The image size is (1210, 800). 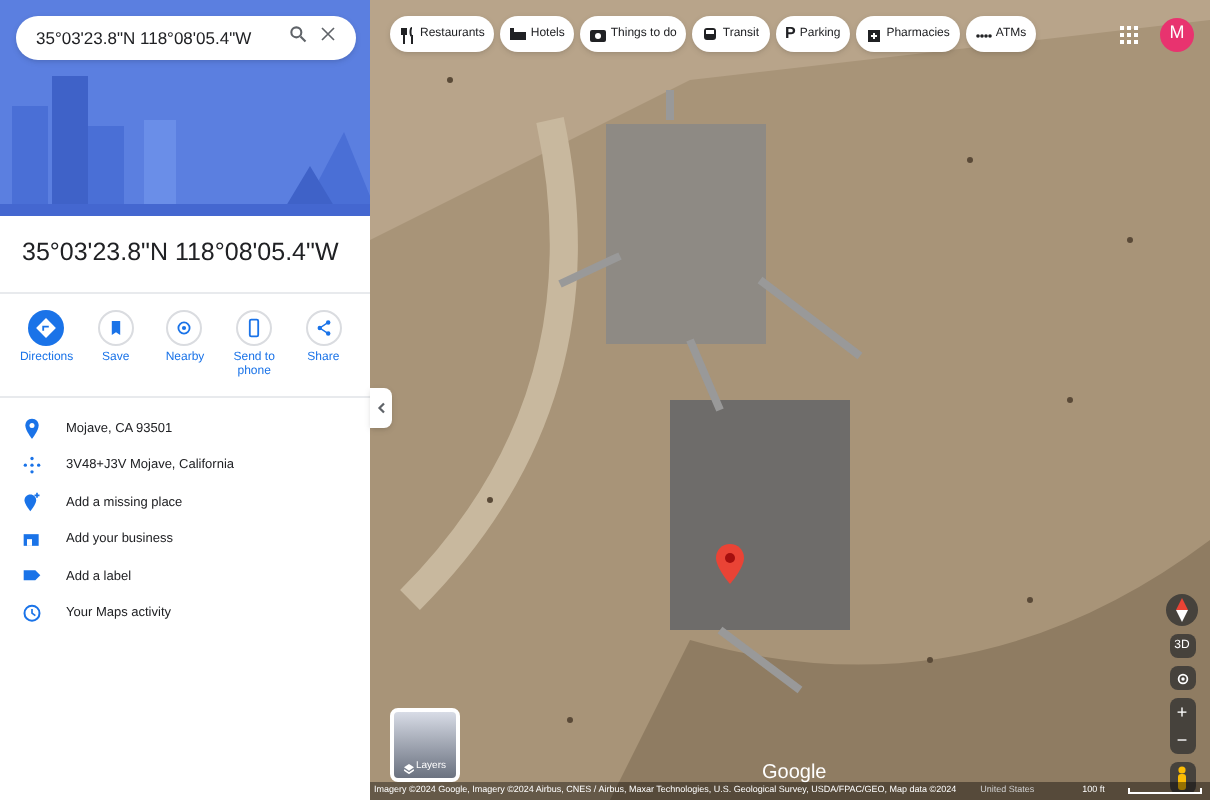 What do you see at coordinates (1182, 740) in the screenshot?
I see `zoom-out-button: −` at bounding box center [1182, 740].